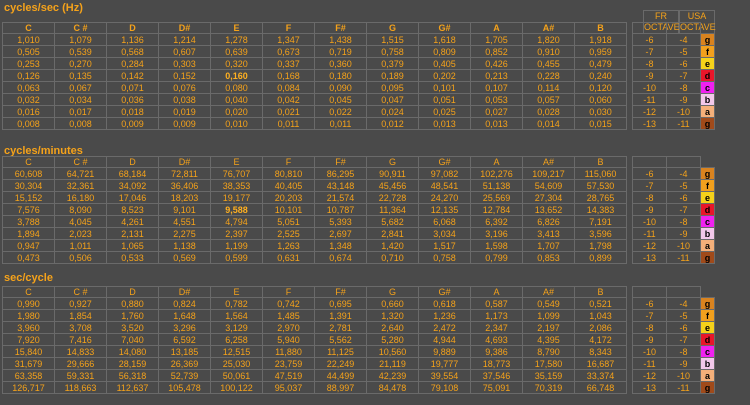 The image size is (750, 405). Describe the element at coordinates (288, 111) in the screenshot. I see `table-cell: 0,021` at that location.